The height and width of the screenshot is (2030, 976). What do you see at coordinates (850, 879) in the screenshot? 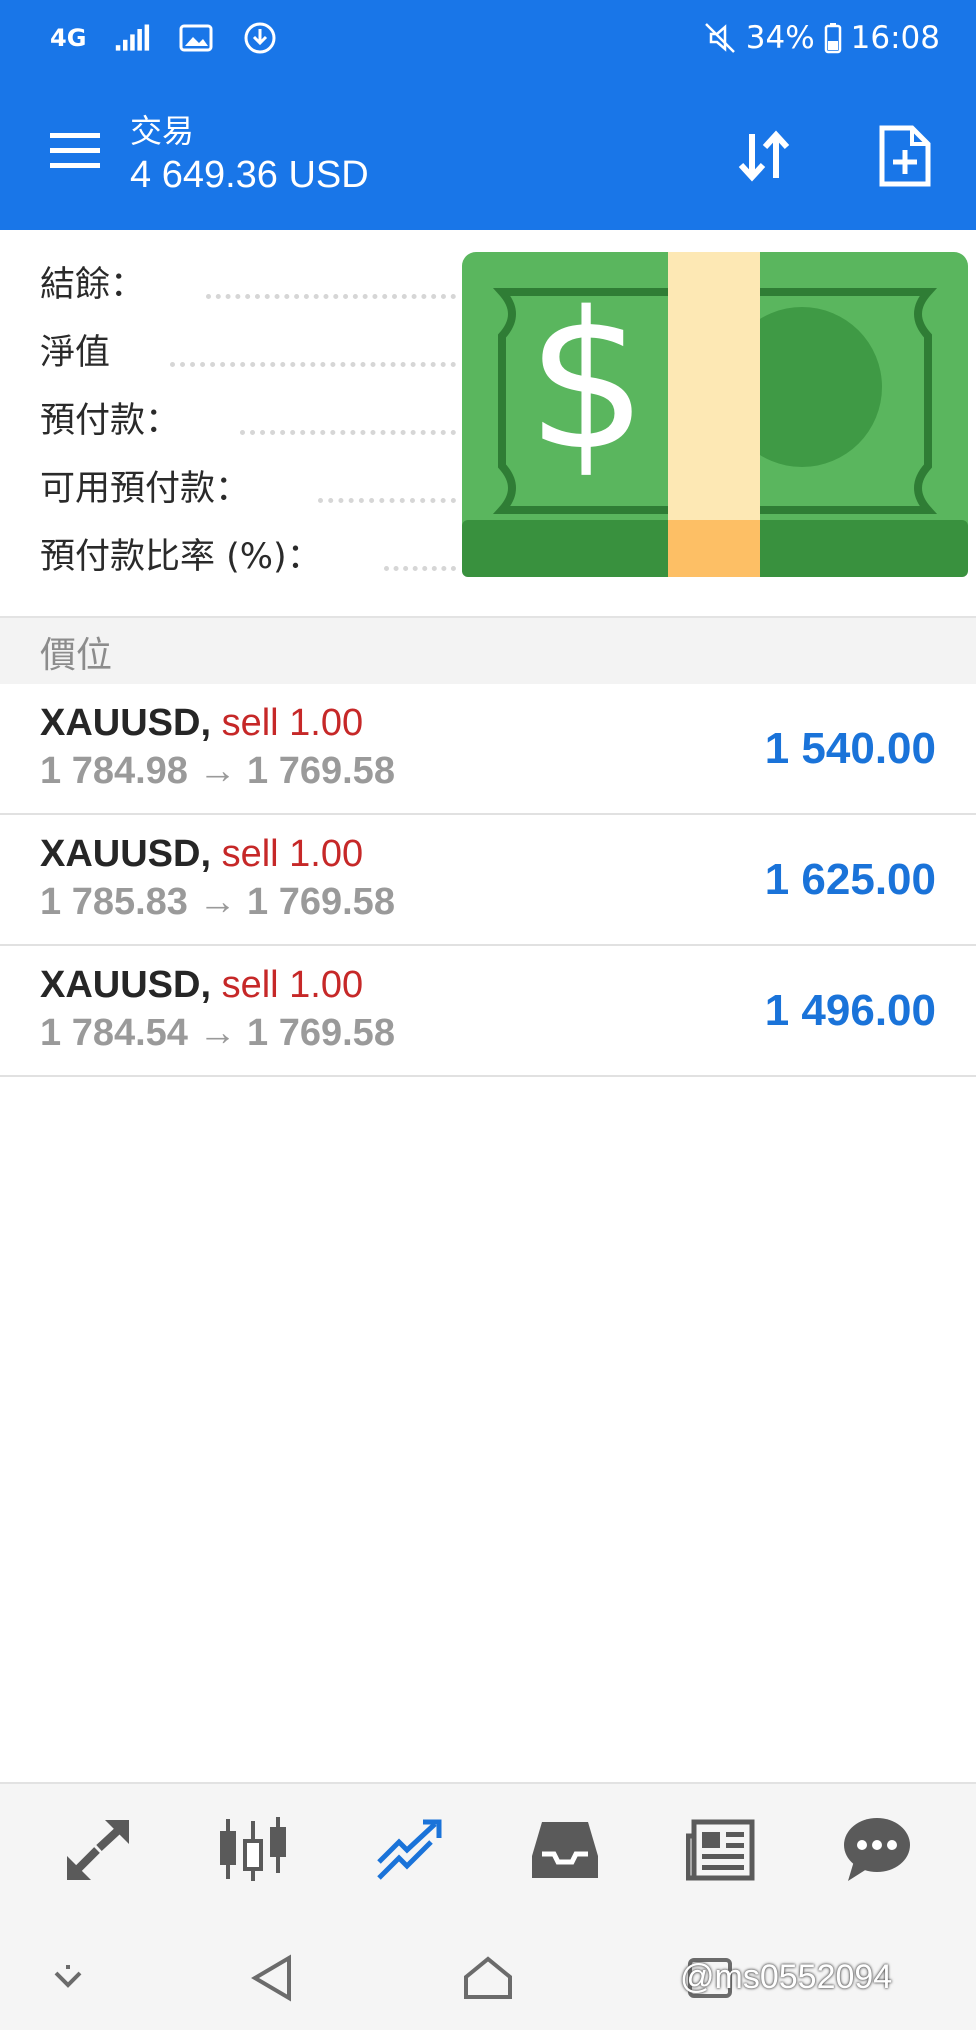
I see `position-profit: 1 625.00` at bounding box center [850, 879].